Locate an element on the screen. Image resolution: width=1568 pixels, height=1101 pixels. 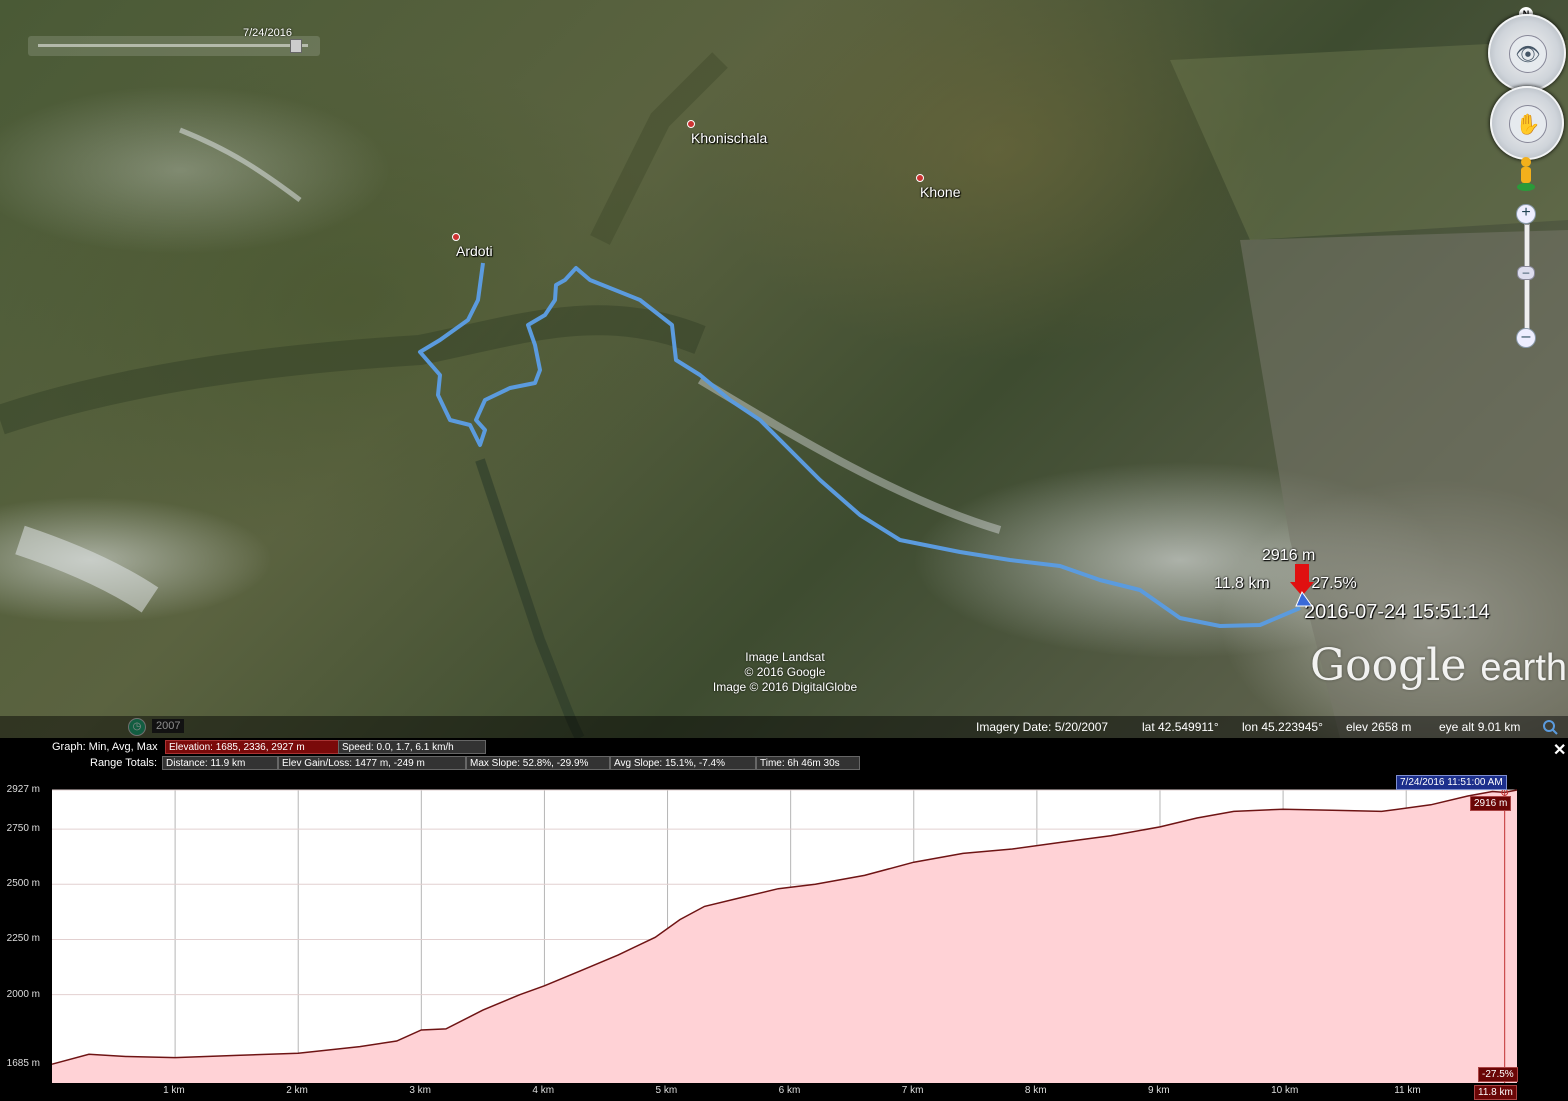
time-slider-thumb is located at coordinates (296, 46).